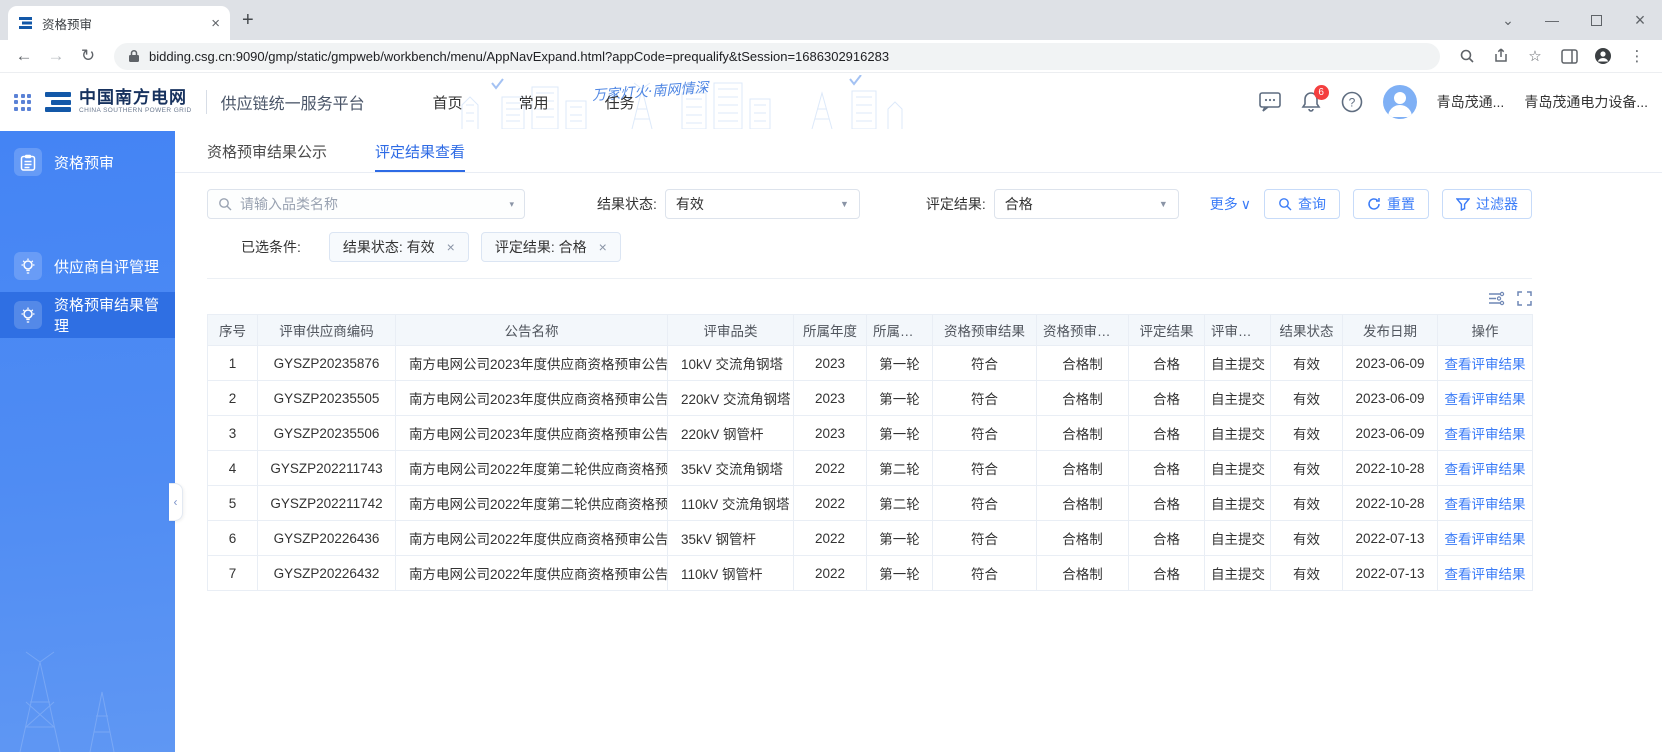  Describe the element at coordinates (1603, 56) in the screenshot. I see `profile-icon` at that location.